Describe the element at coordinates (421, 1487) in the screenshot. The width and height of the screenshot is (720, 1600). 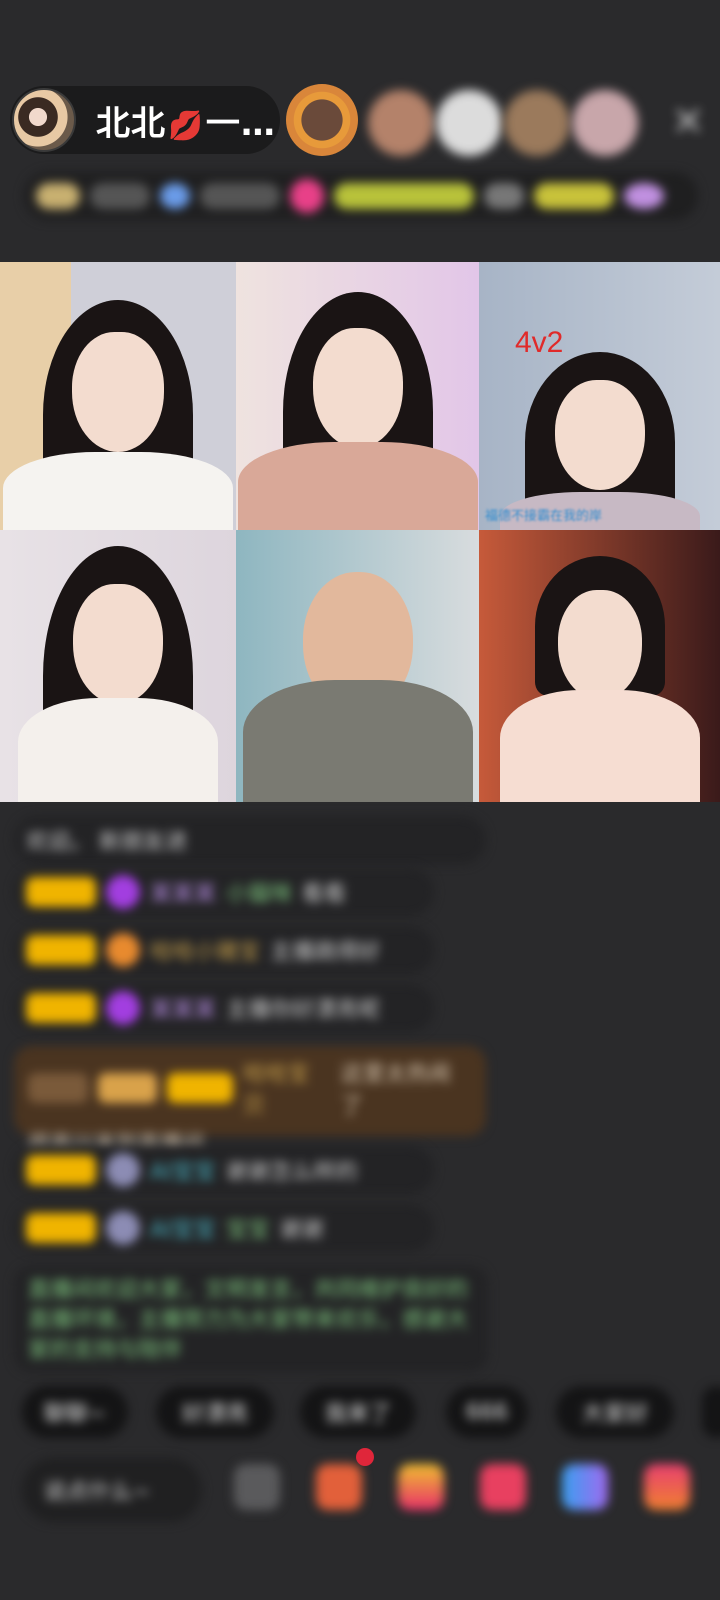
I see `gift-icon` at that location.